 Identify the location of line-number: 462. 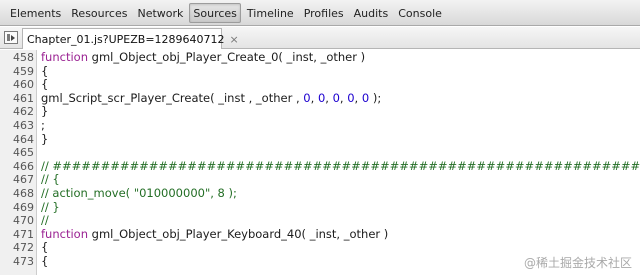
(23, 112).